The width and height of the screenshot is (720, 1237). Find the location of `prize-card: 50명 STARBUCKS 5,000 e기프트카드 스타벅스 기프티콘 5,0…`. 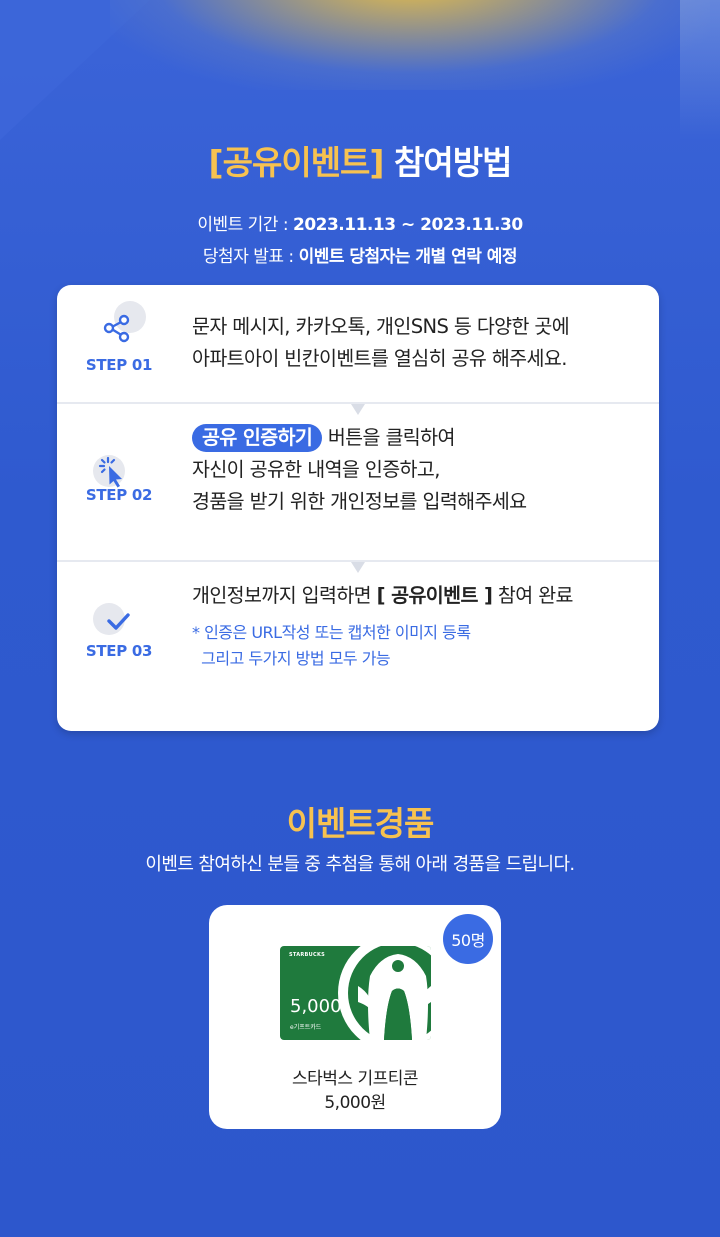

prize-card: 50명 STARBUCKS 5,000 e기프트카드 스타벅스 기프티콘 5,0… is located at coordinates (355, 1017).